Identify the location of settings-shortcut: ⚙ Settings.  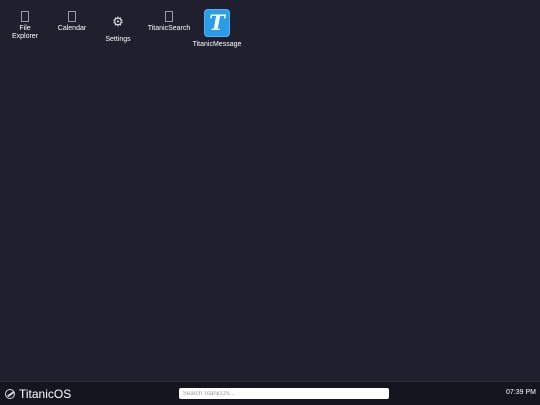
(118, 26).